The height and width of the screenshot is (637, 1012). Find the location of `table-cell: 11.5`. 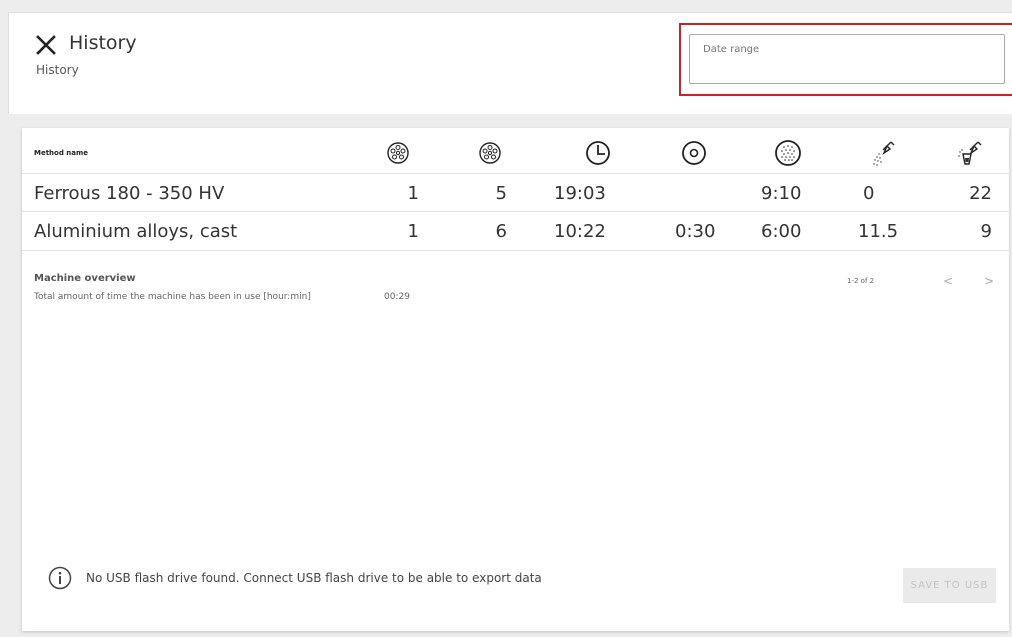

table-cell: 11.5 is located at coordinates (878, 231).